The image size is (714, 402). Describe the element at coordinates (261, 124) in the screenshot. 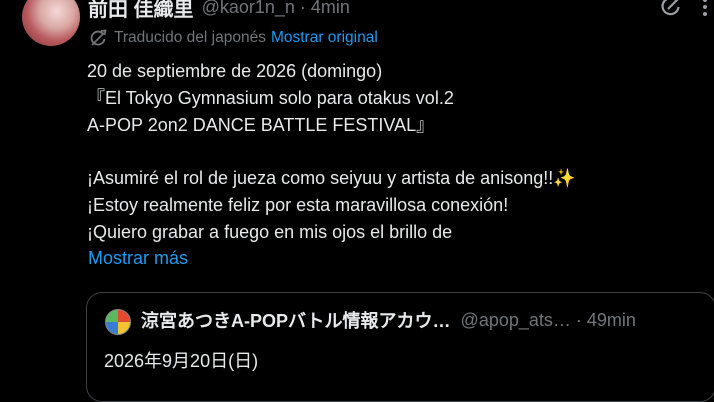

I see `tweet-line: A-POP 2on2 DANCE BATTLE FESTIVAL』` at that location.